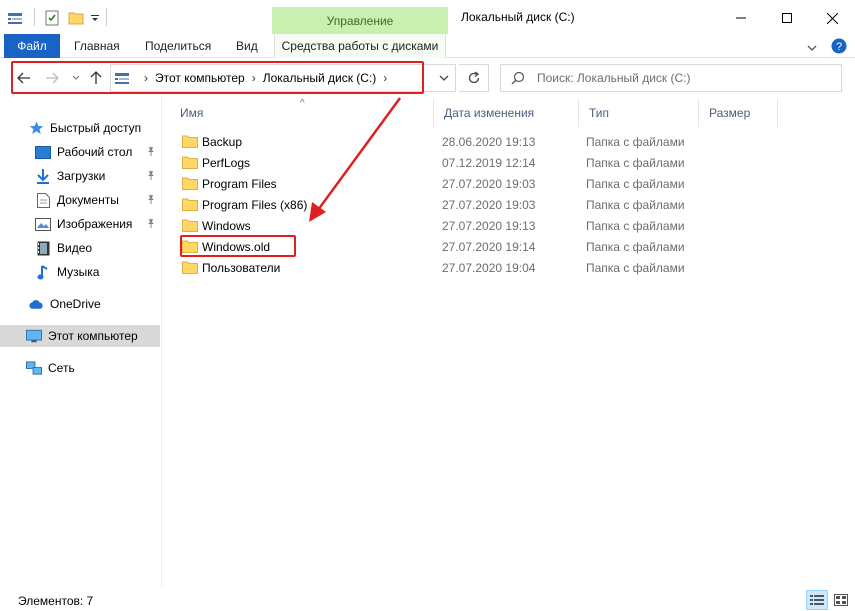  What do you see at coordinates (16, 18) in the screenshot?
I see `app-icon` at bounding box center [16, 18].